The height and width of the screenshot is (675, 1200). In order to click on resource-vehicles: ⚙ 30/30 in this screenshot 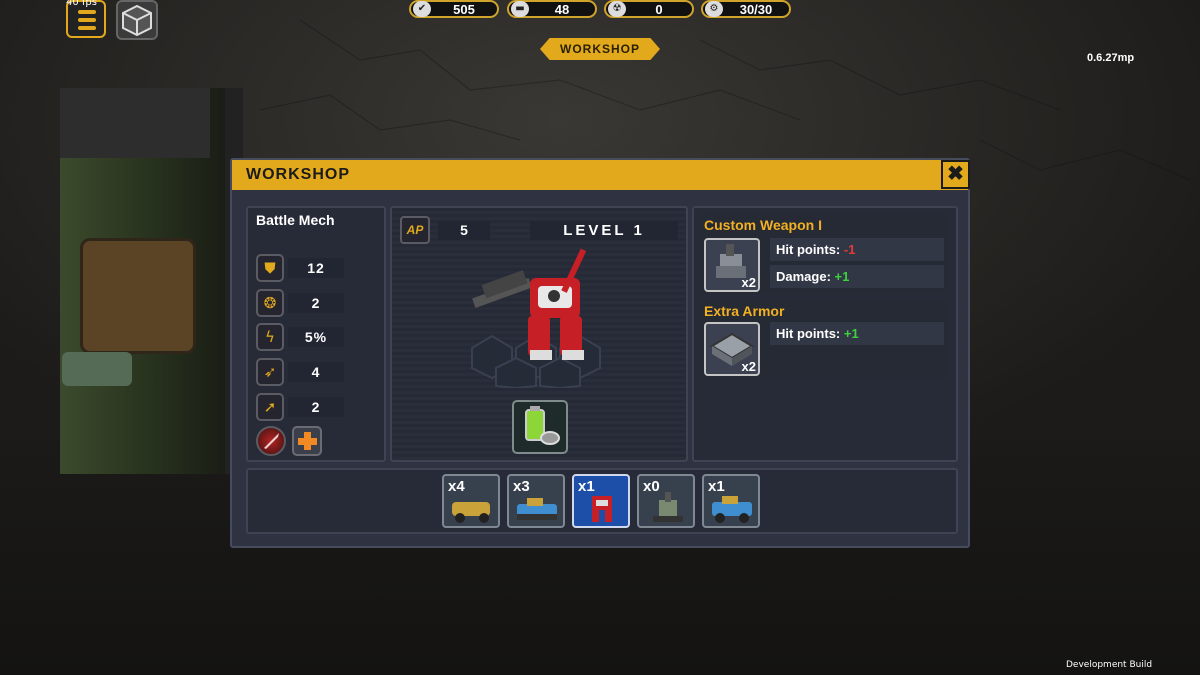, I will do `click(746, 9)`.